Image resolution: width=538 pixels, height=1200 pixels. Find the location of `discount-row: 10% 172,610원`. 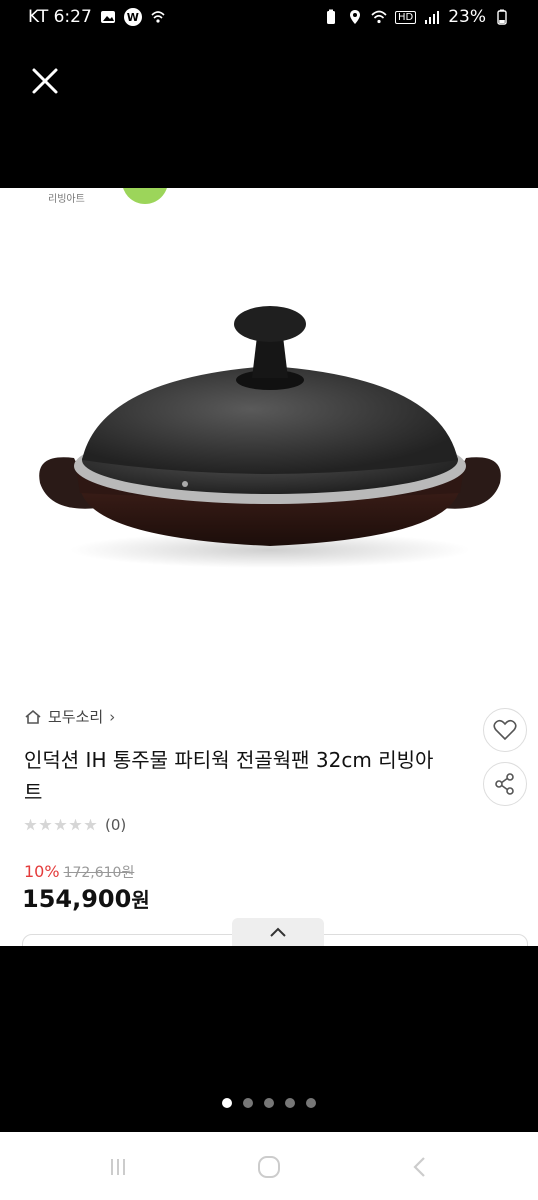

discount-row: 10% 172,610원 is located at coordinates (79, 872).